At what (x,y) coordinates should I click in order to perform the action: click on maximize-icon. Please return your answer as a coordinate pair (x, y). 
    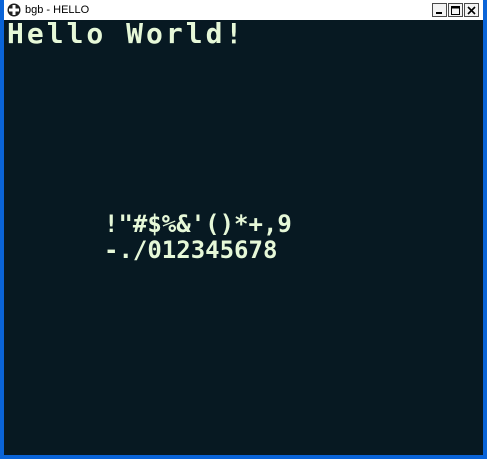
    Looking at the image, I should click on (455, 10).